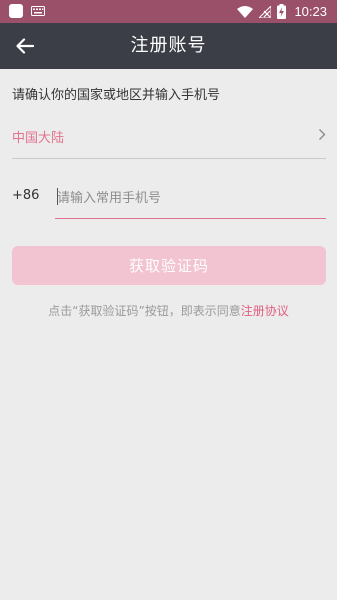 This screenshot has width=337, height=600. I want to click on chevron-right-icon, so click(322, 134).